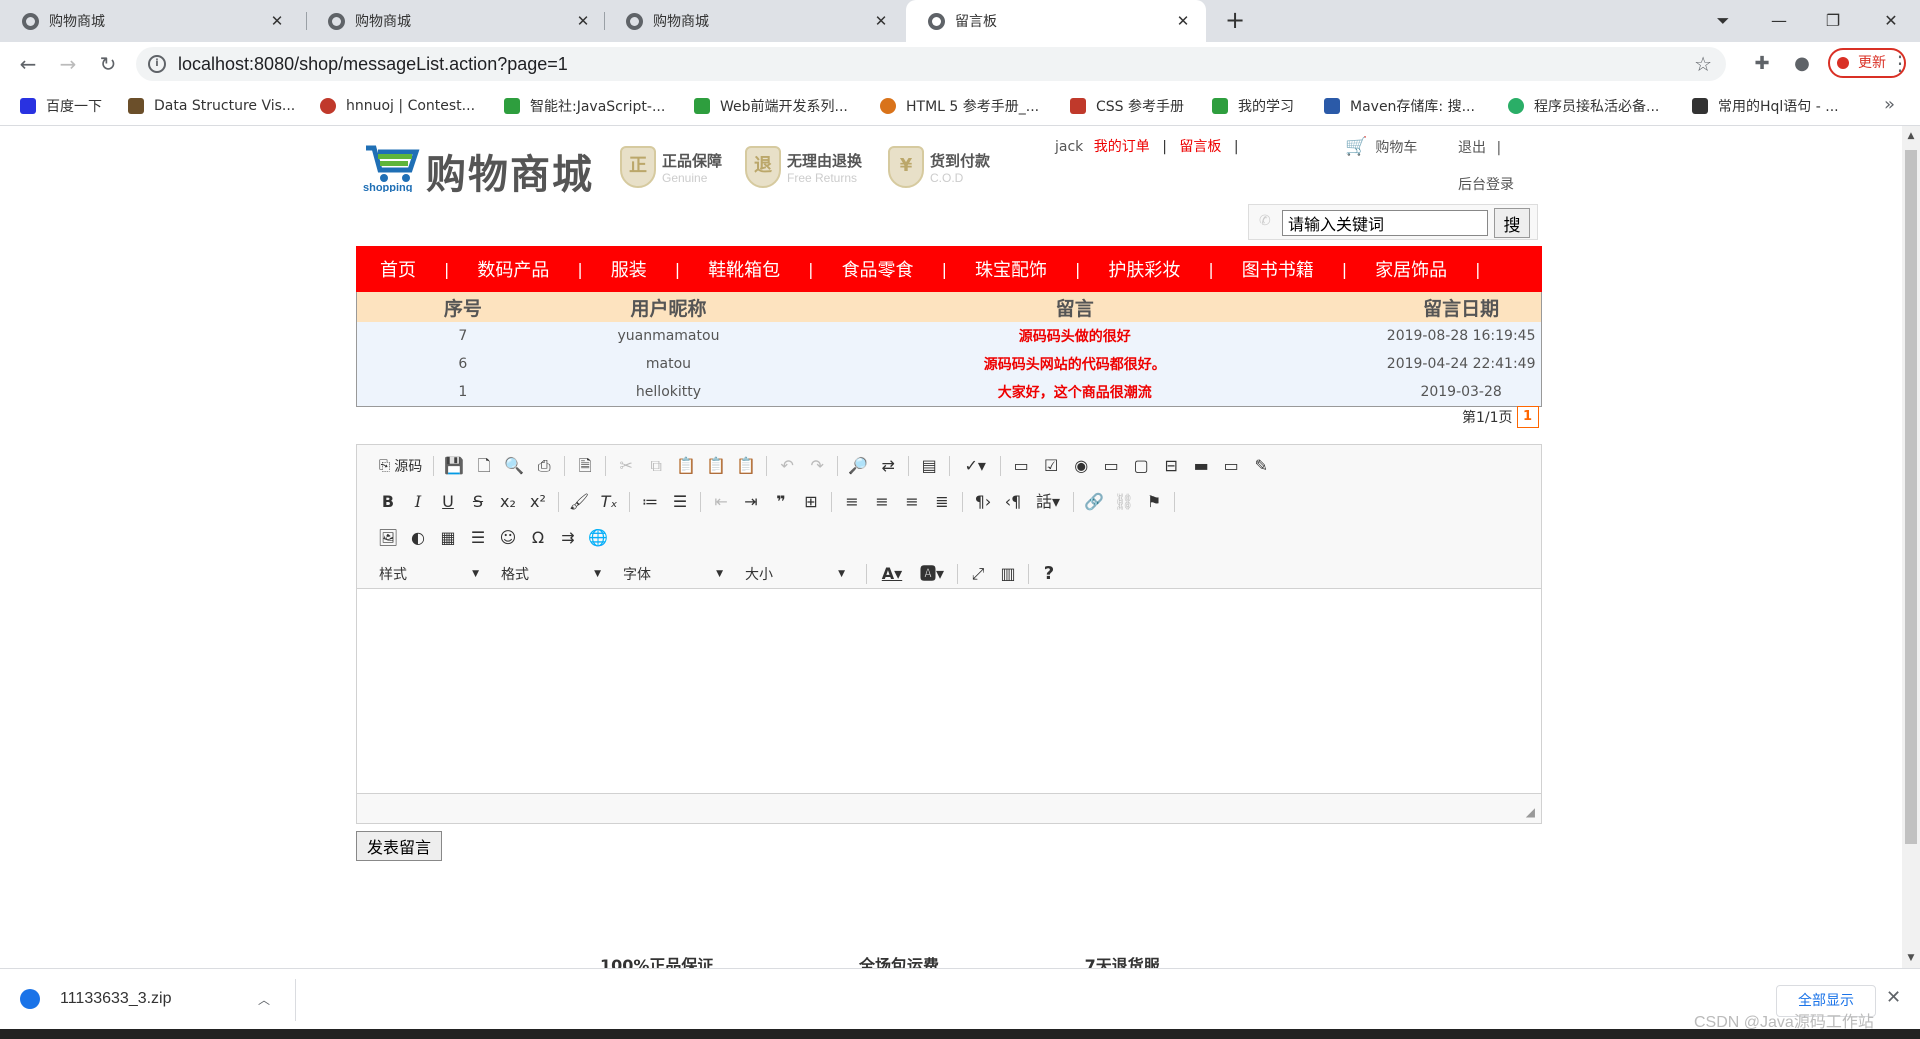 The height and width of the screenshot is (1039, 1920). I want to click on nav-item-home: 首页, so click(398, 269).